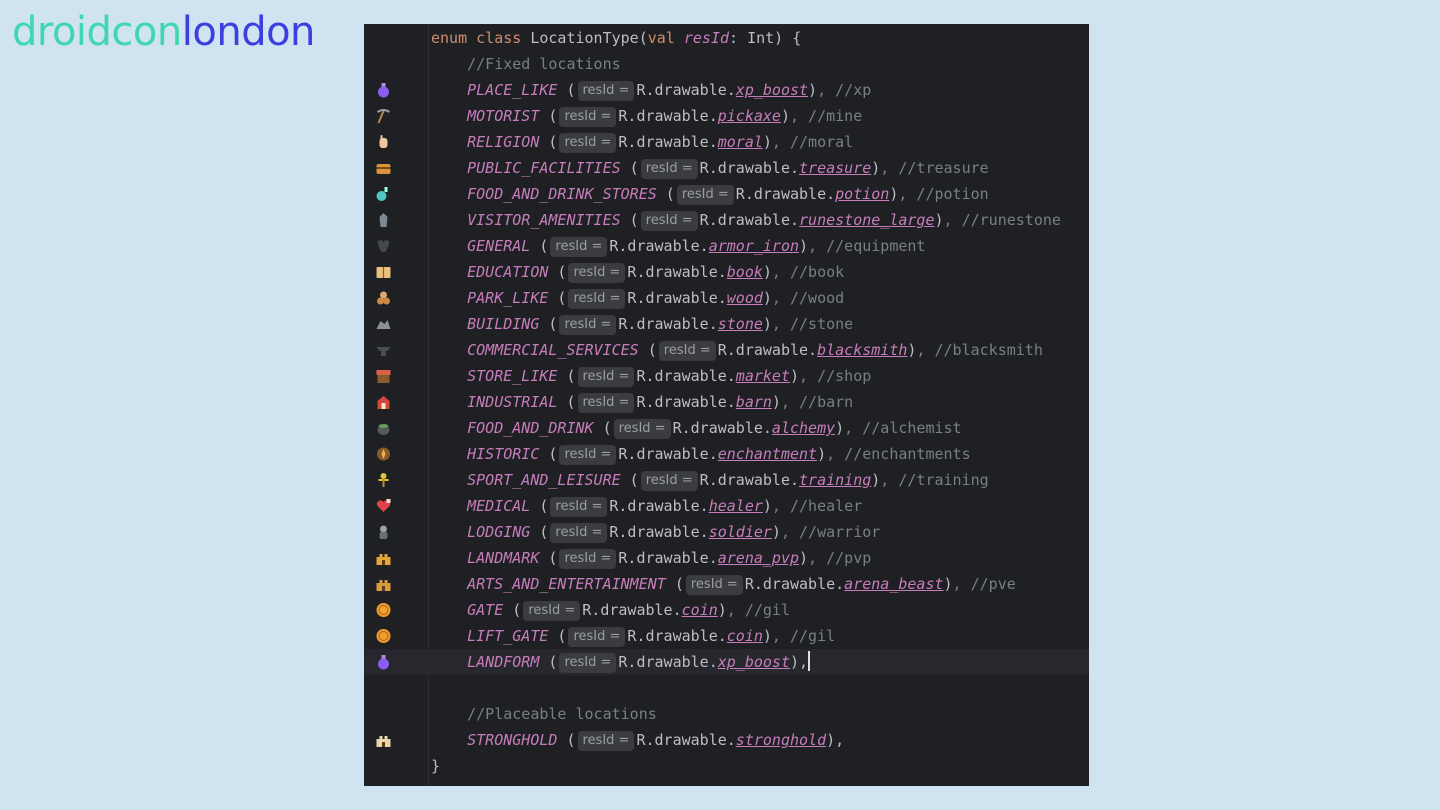  Describe the element at coordinates (812, 142) in the screenshot. I see `line-comment: , //moral` at that location.